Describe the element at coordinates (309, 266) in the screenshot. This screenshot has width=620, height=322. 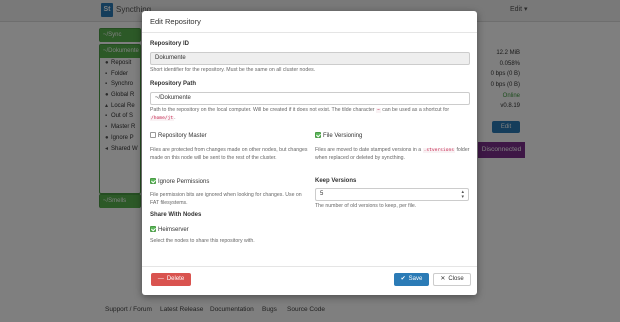
I see `modal-footer-divider` at that location.